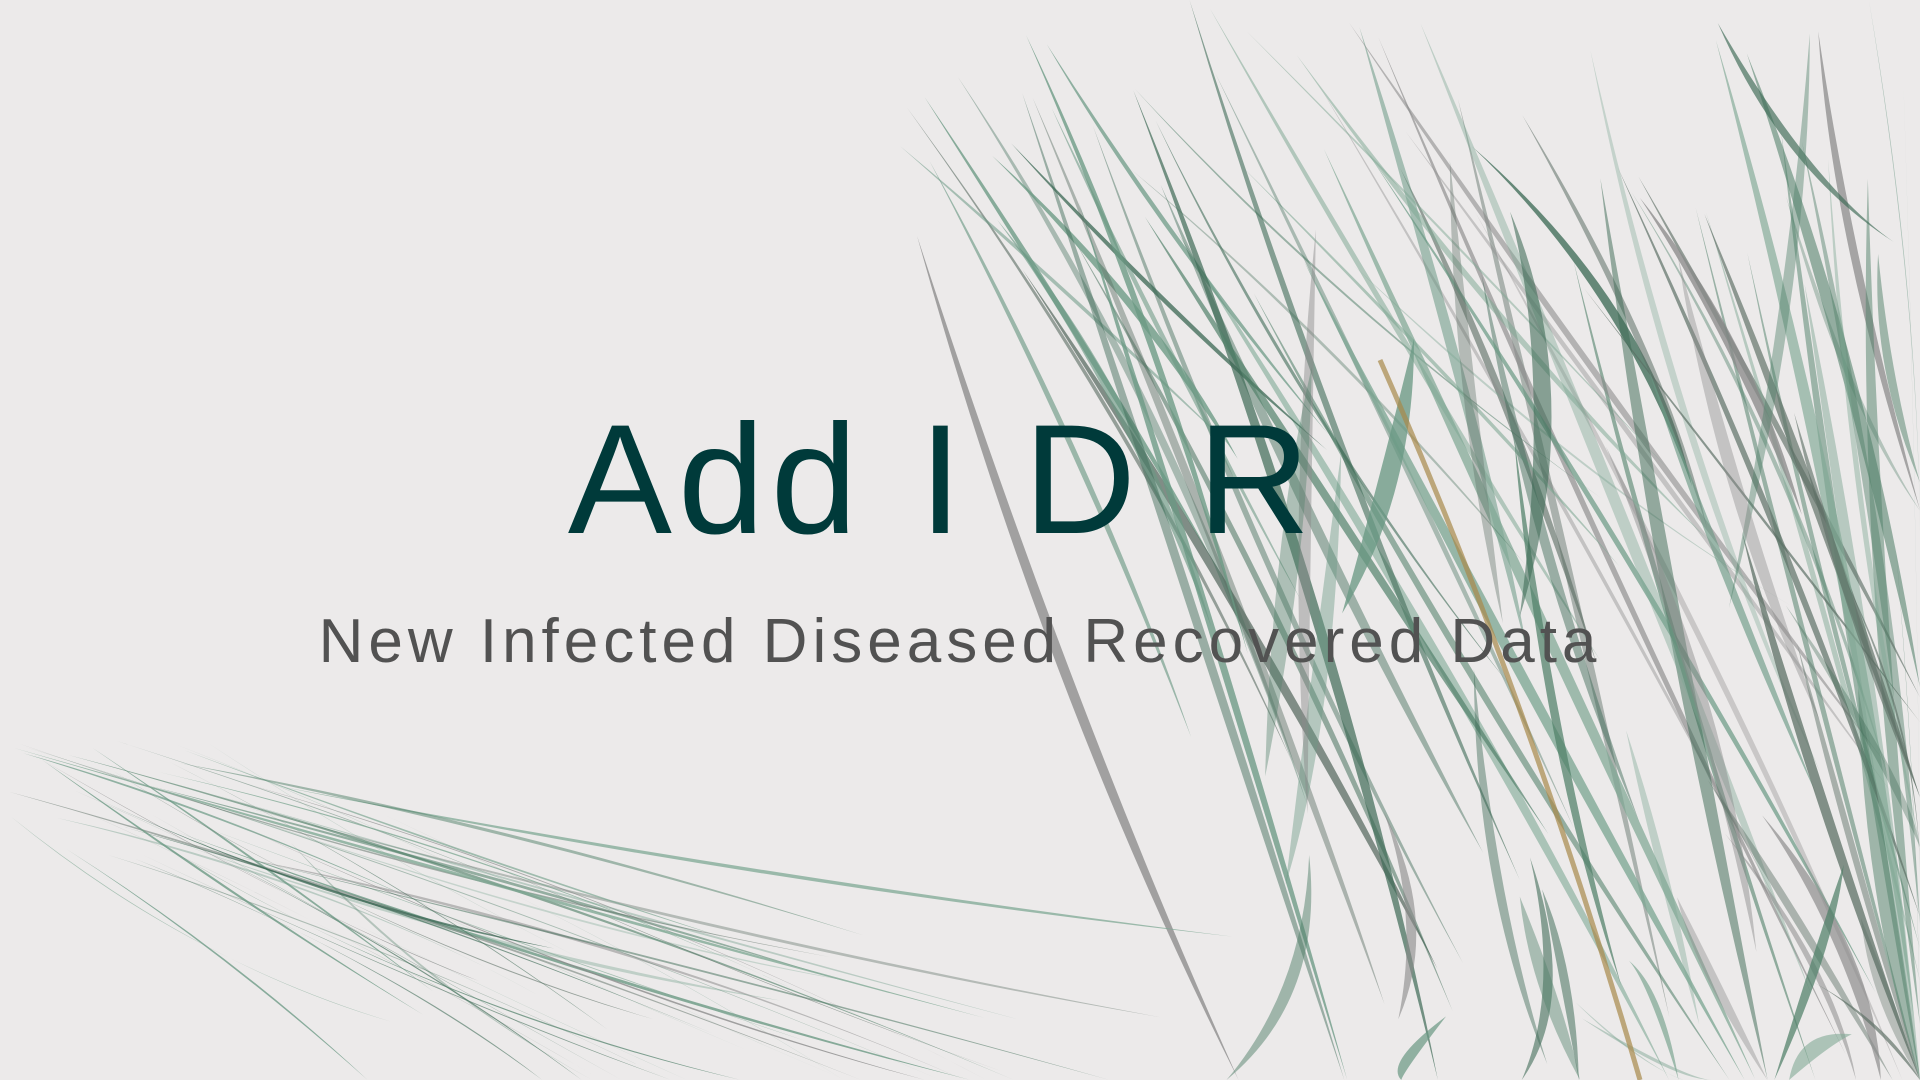 The width and height of the screenshot is (1920, 1080). Describe the element at coordinates (960, 641) in the screenshot. I see `slide-subtitle: New Infected Diseased Recovered Data` at that location.